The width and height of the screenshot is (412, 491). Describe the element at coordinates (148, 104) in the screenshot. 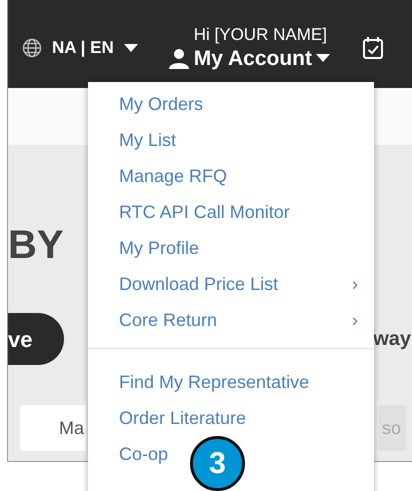

I see `menu-item: My Orders` at that location.